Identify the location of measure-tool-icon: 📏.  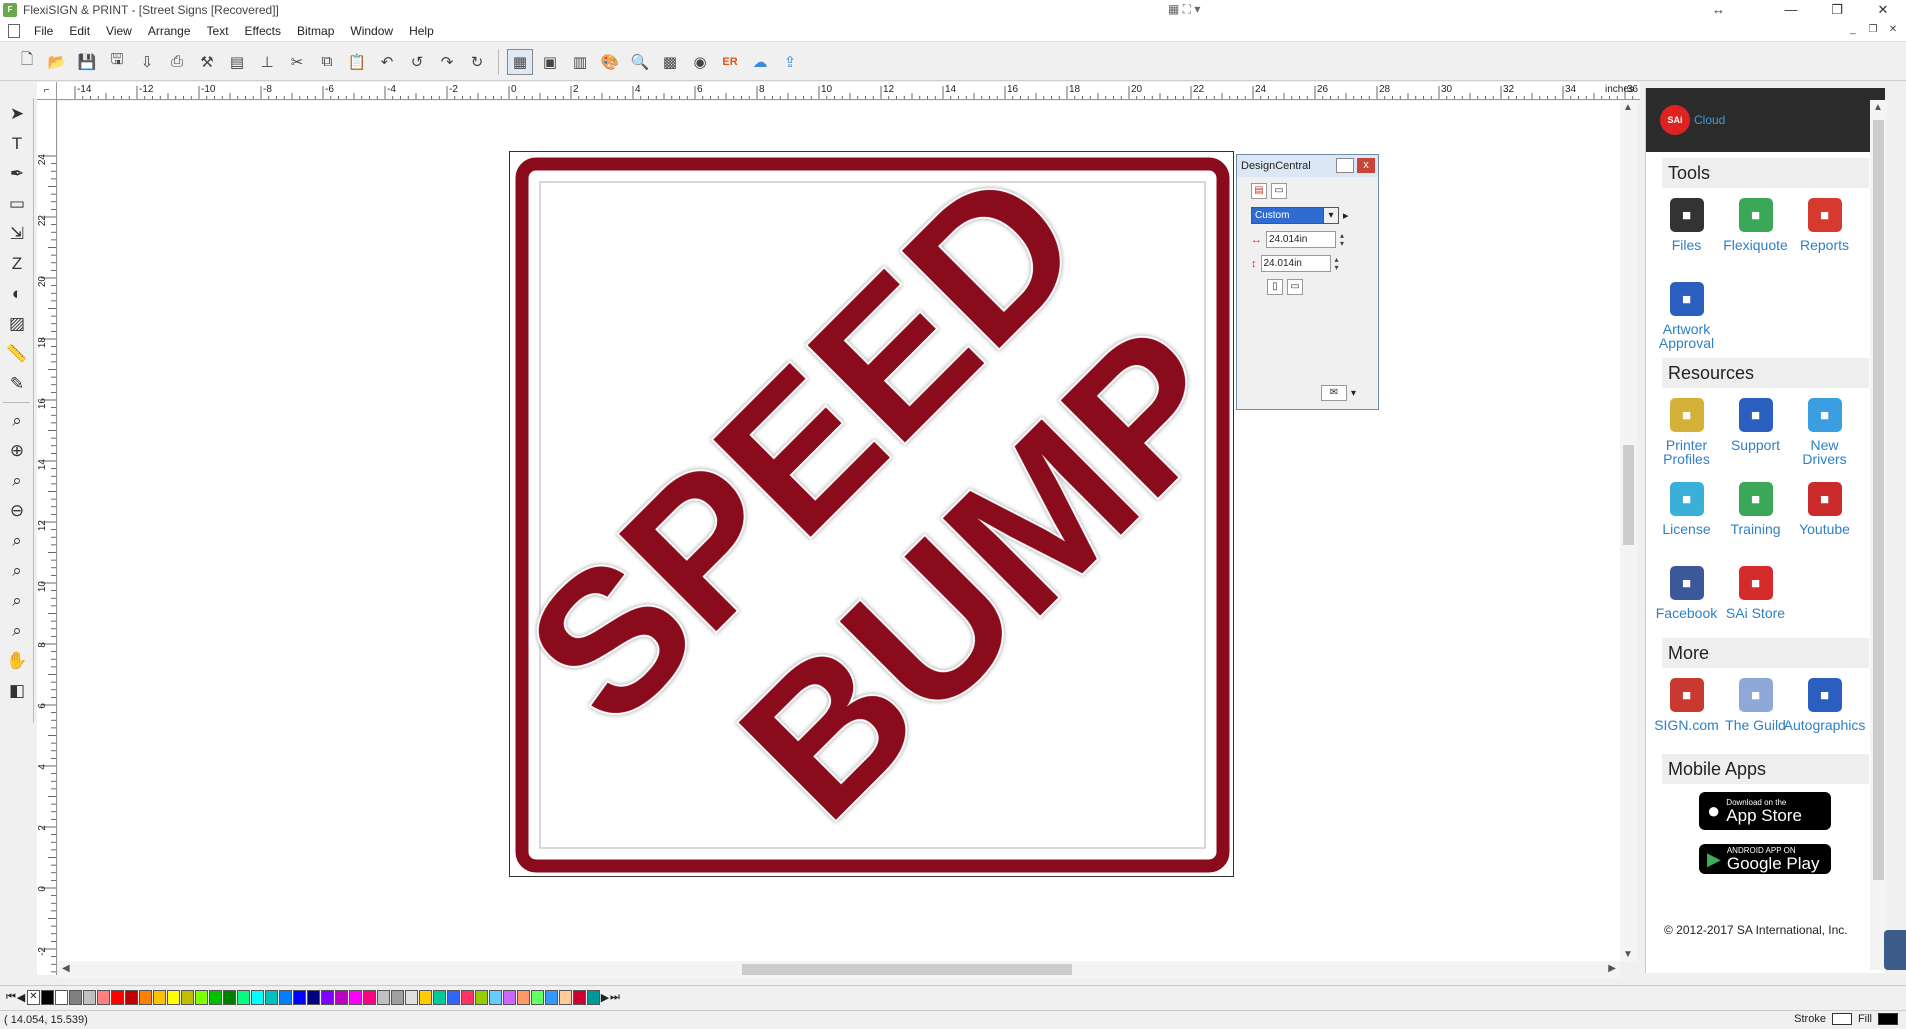
(17, 354).